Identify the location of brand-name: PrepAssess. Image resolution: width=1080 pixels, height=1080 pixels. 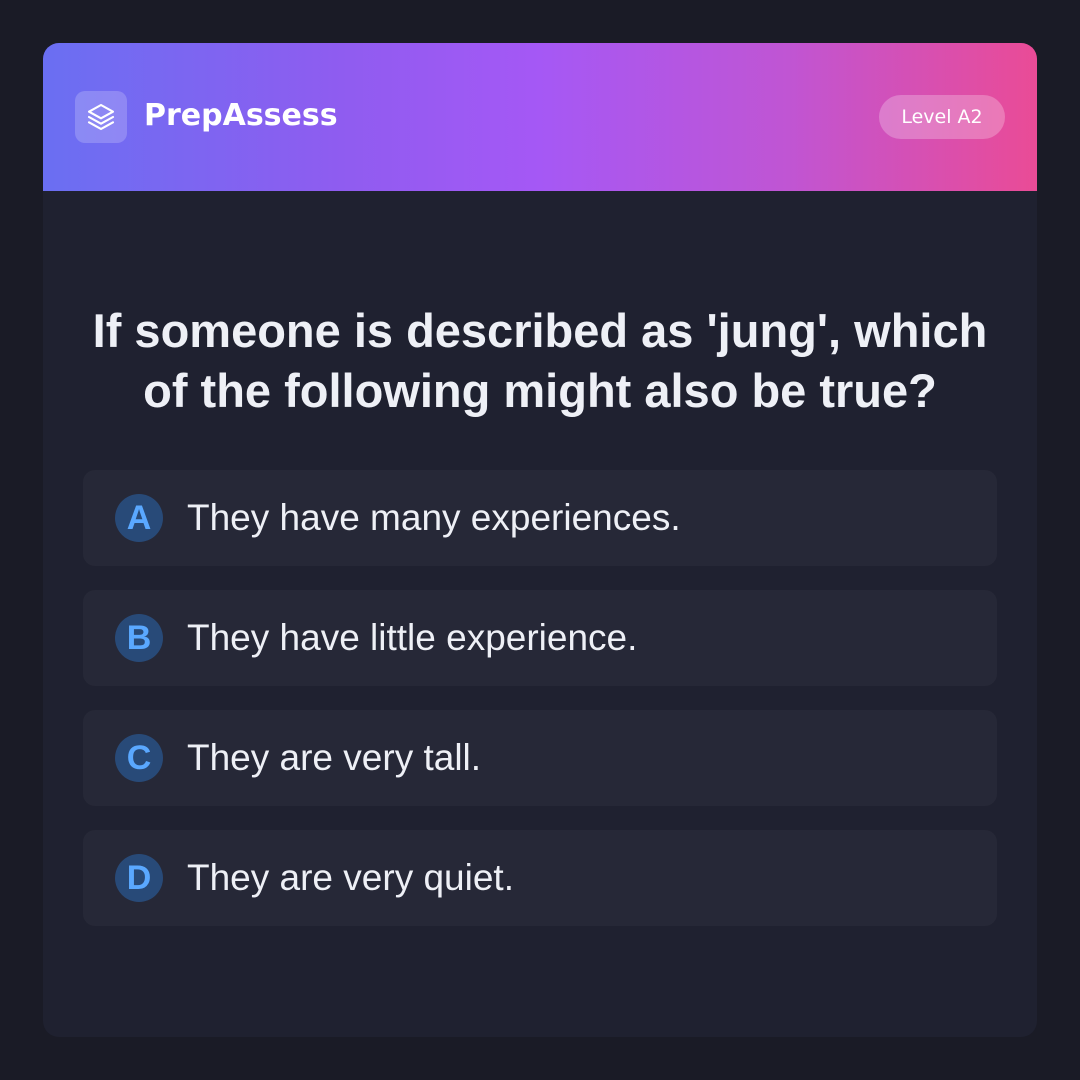
(241, 115).